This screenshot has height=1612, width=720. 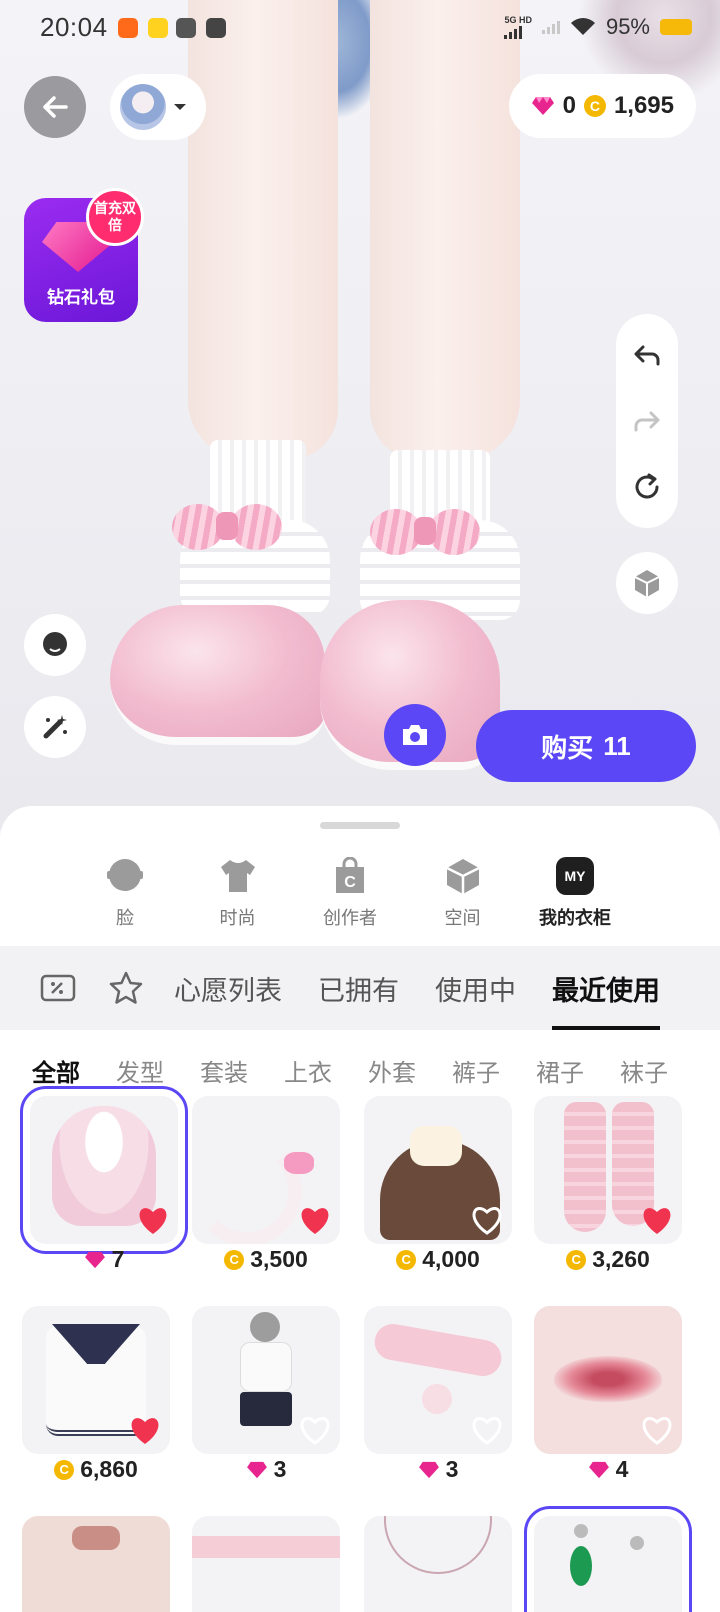 I want to click on ticket-filter-button, so click(x=58, y=988).